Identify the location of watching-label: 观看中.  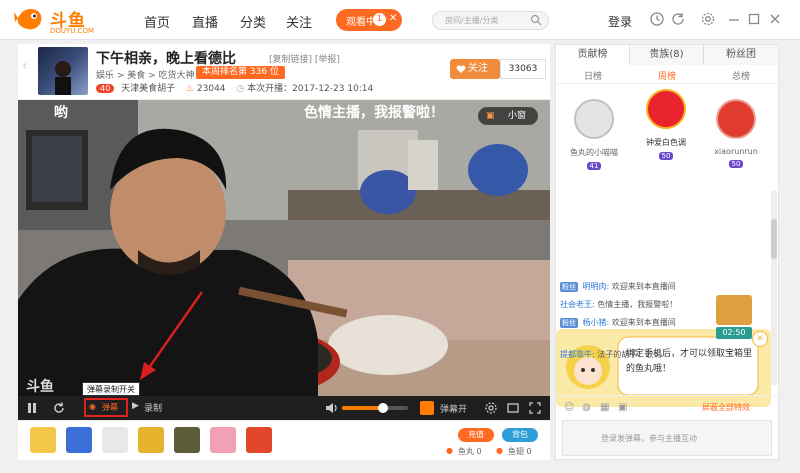
(361, 22).